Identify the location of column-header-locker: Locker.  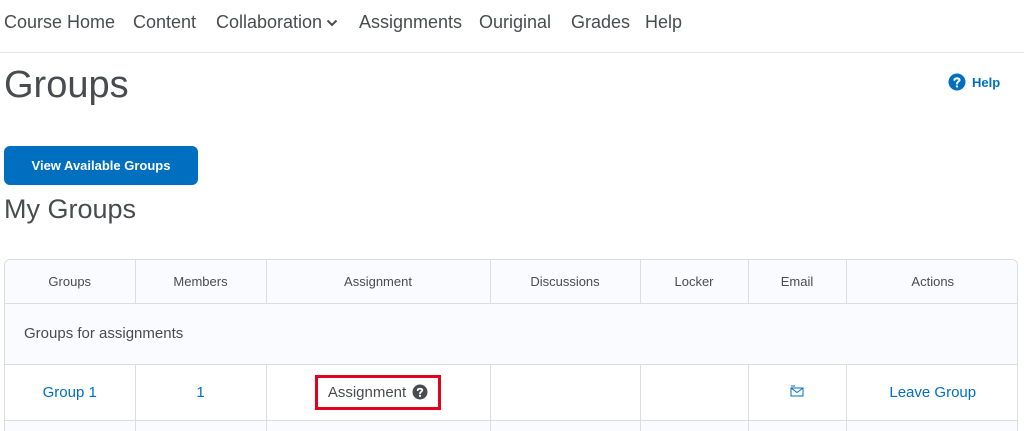
(694, 282).